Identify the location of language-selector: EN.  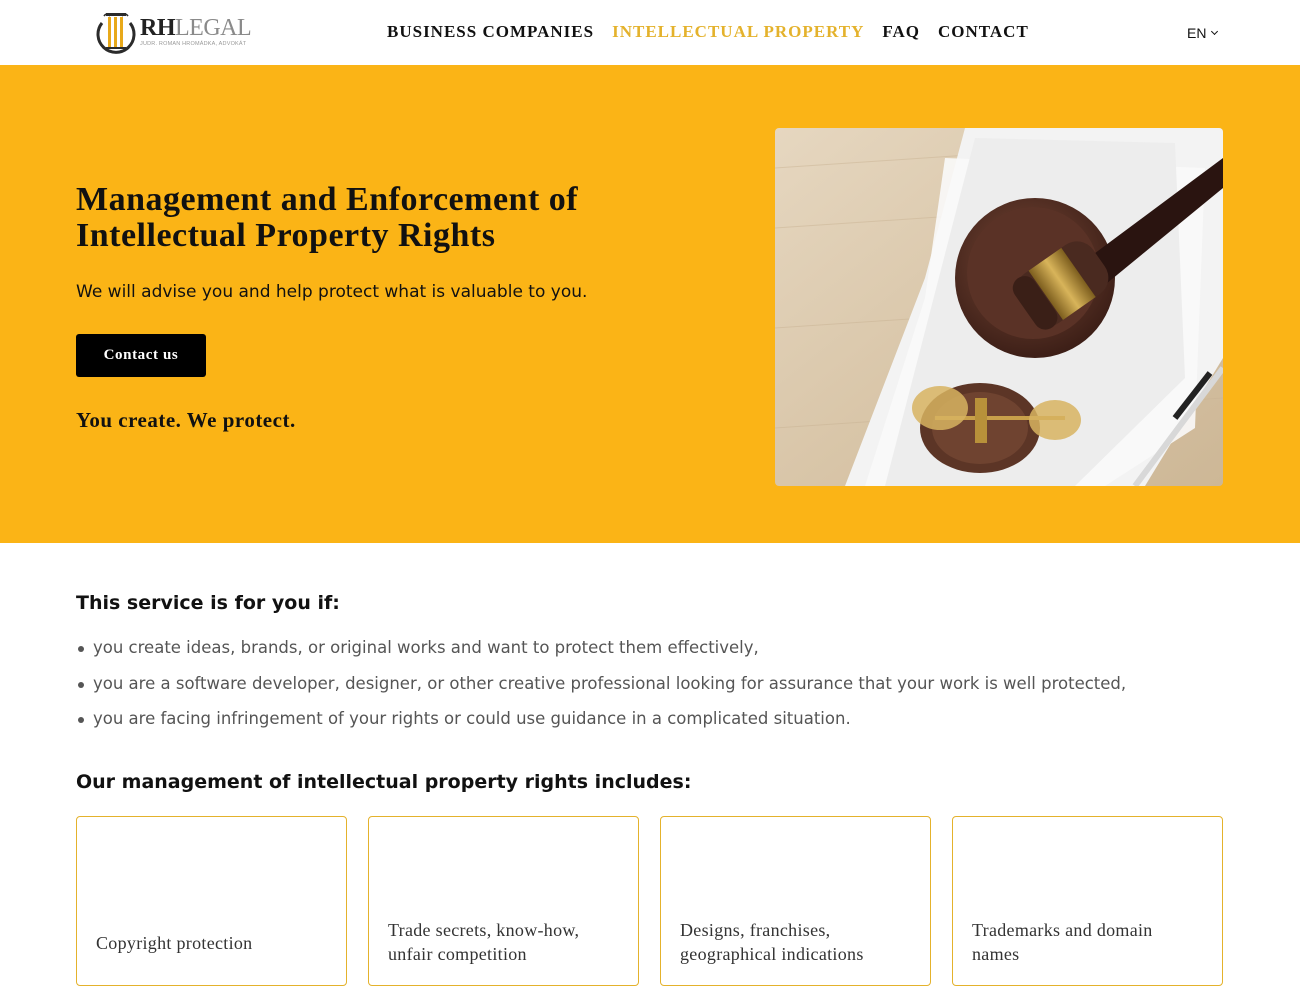
(1203, 33).